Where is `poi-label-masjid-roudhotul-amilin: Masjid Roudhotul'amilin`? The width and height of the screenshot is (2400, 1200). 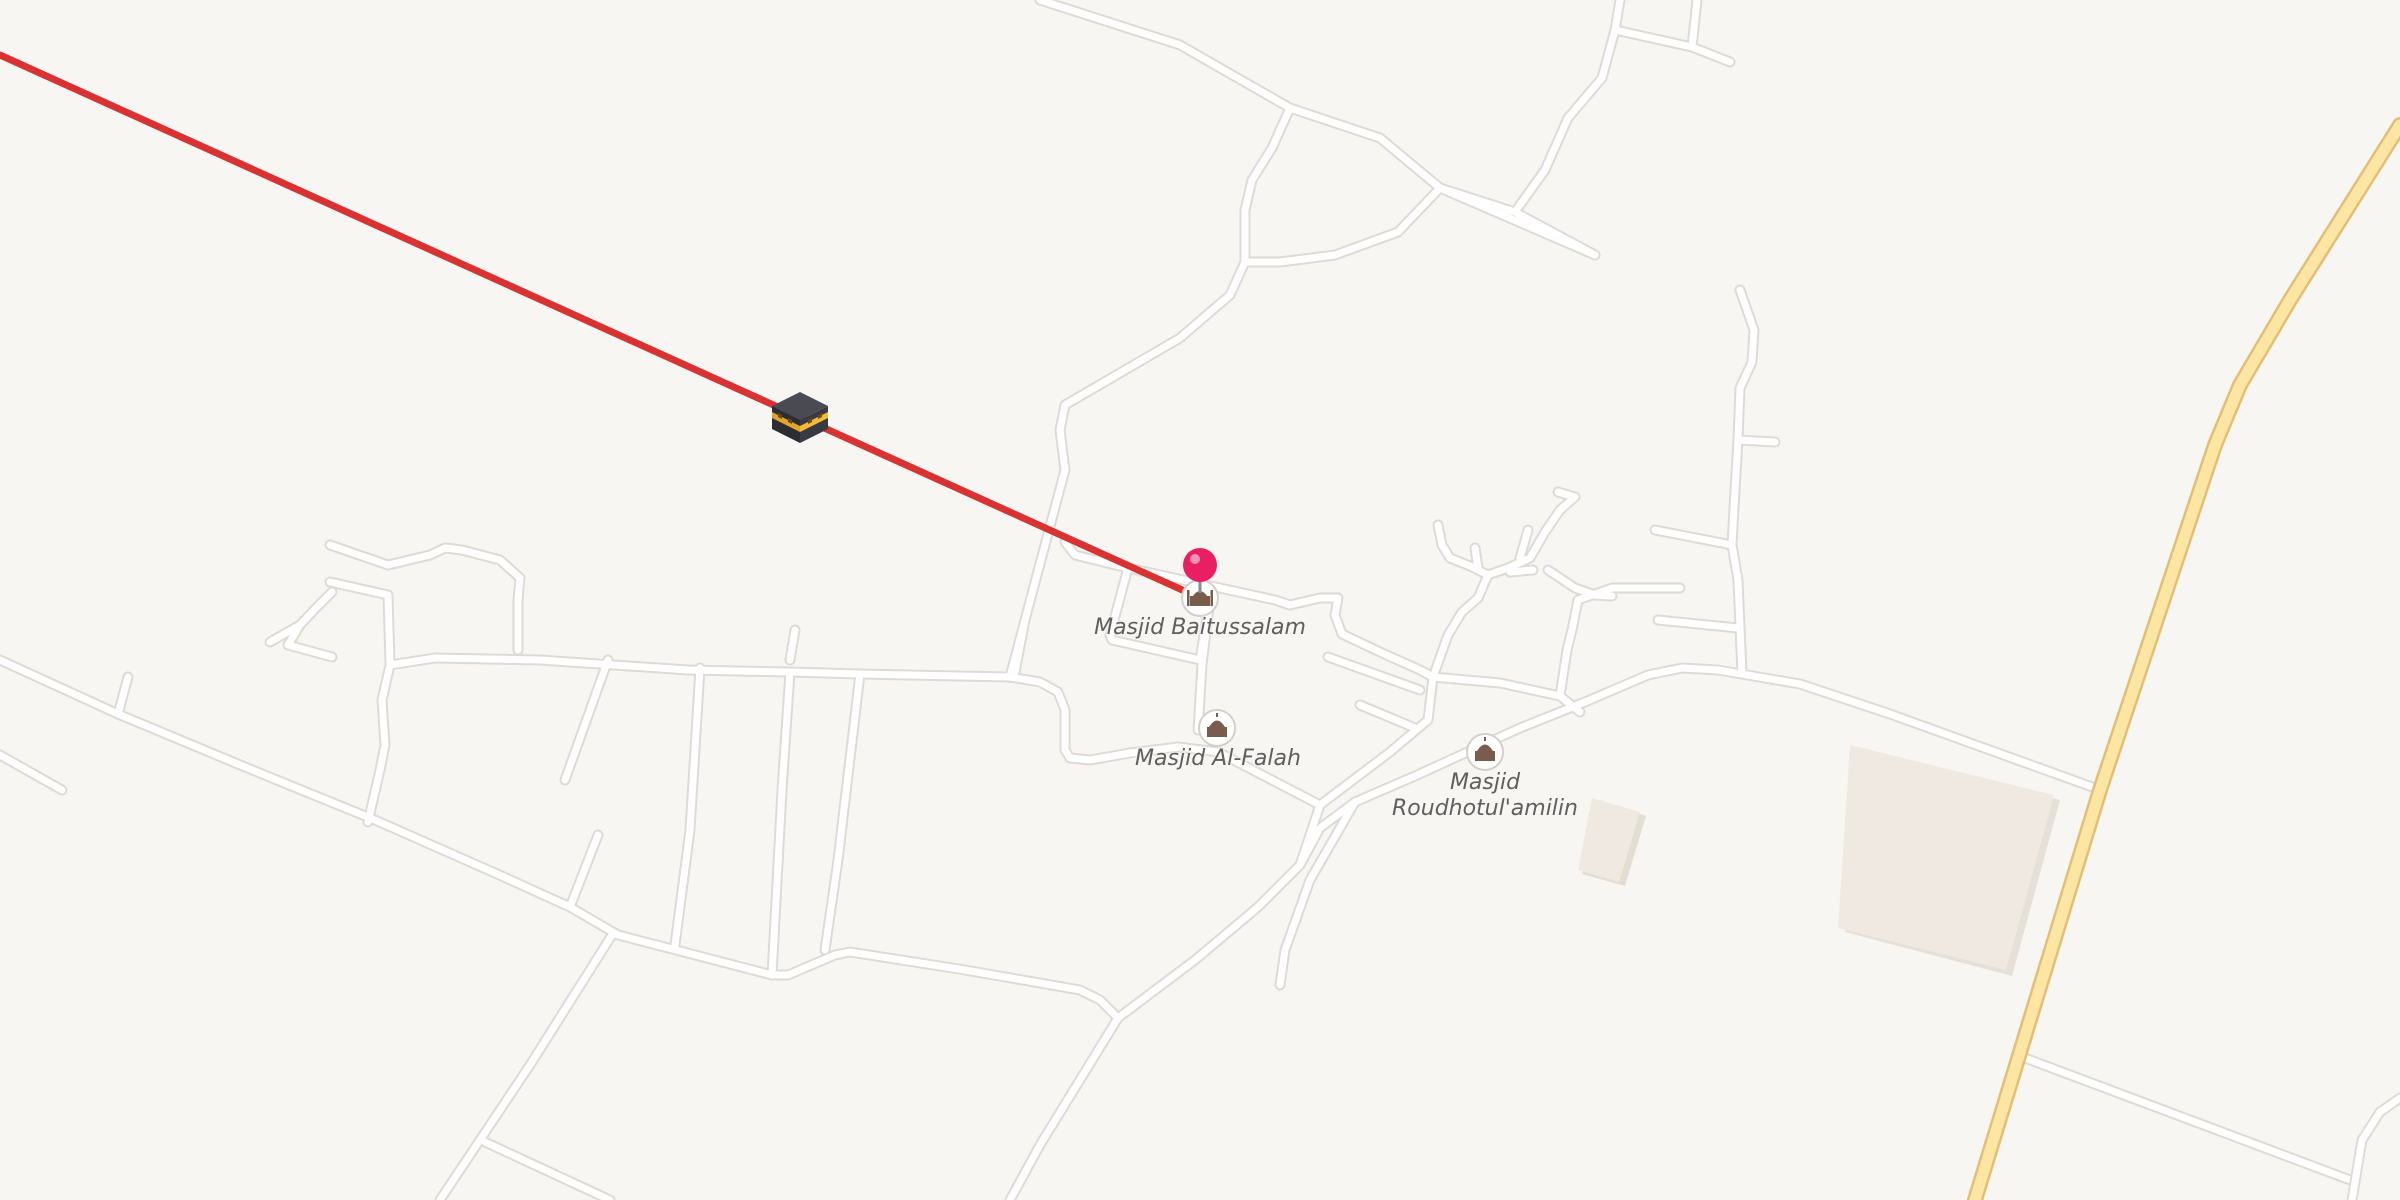
poi-label-masjid-roudhotul-amilin: Masjid Roudhotul'amilin is located at coordinates (1485, 796).